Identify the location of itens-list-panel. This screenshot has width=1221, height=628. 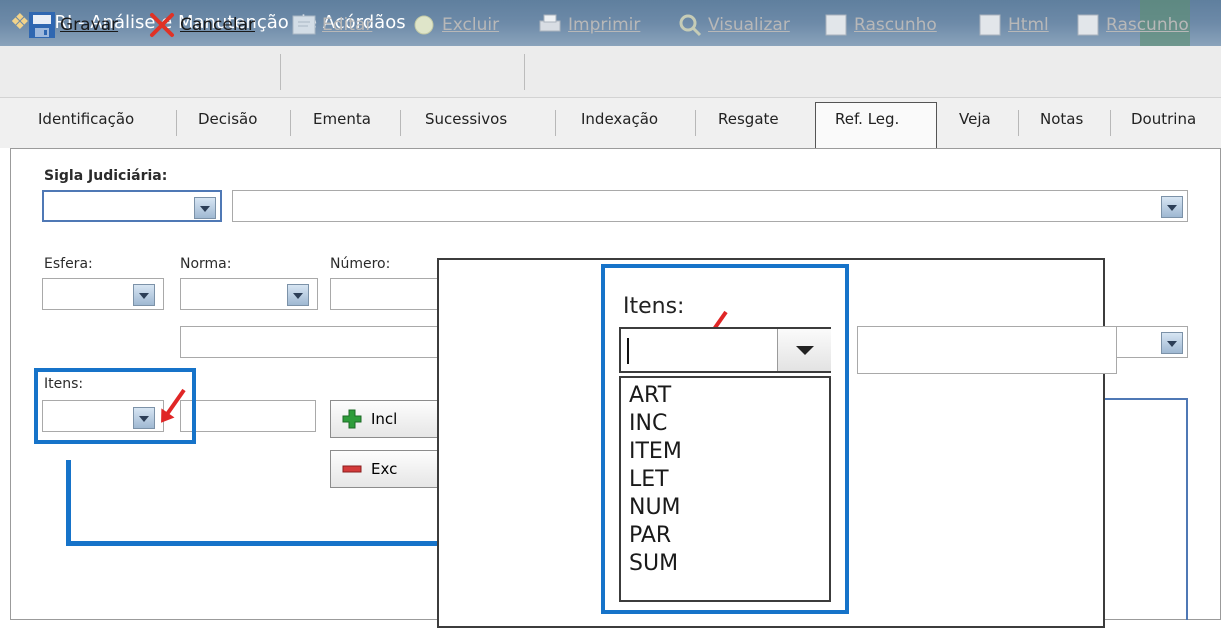
(1144, 509).